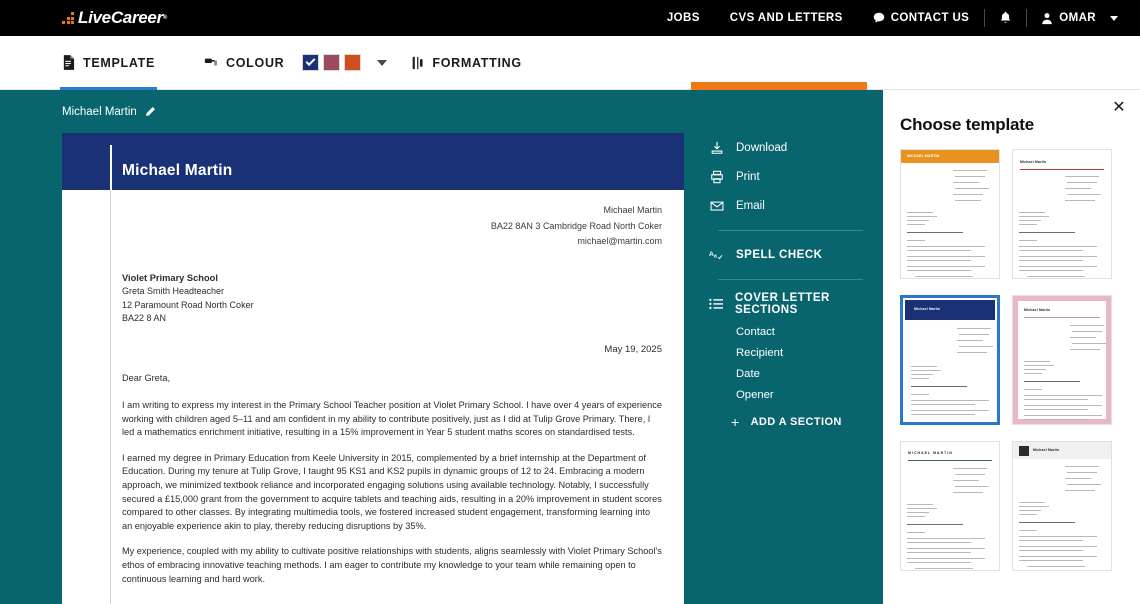 This screenshot has height=604, width=1140. What do you see at coordinates (950, 214) in the screenshot?
I see `template-card-orange-banner: MICHAEL MARTIN` at bounding box center [950, 214].